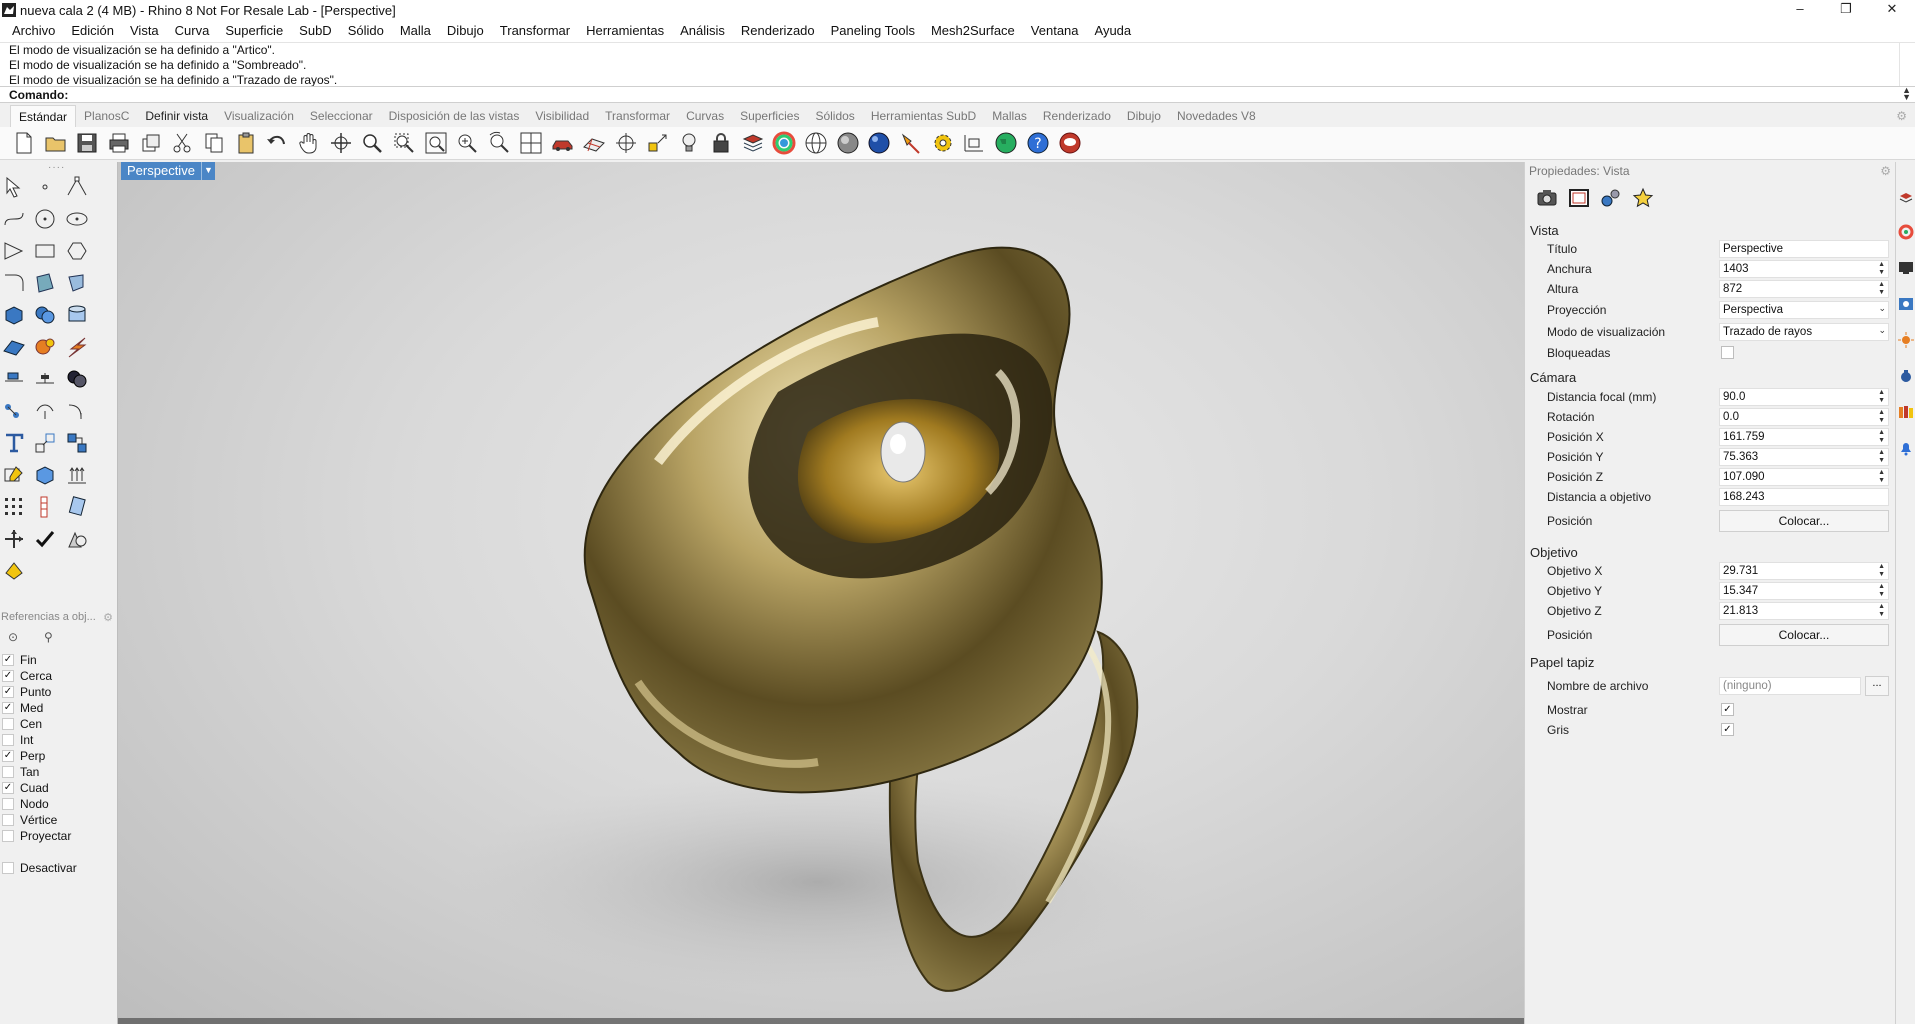 This screenshot has height=1024, width=1915. Describe the element at coordinates (14, 507) in the screenshot. I see `grid-snap-button` at that location.